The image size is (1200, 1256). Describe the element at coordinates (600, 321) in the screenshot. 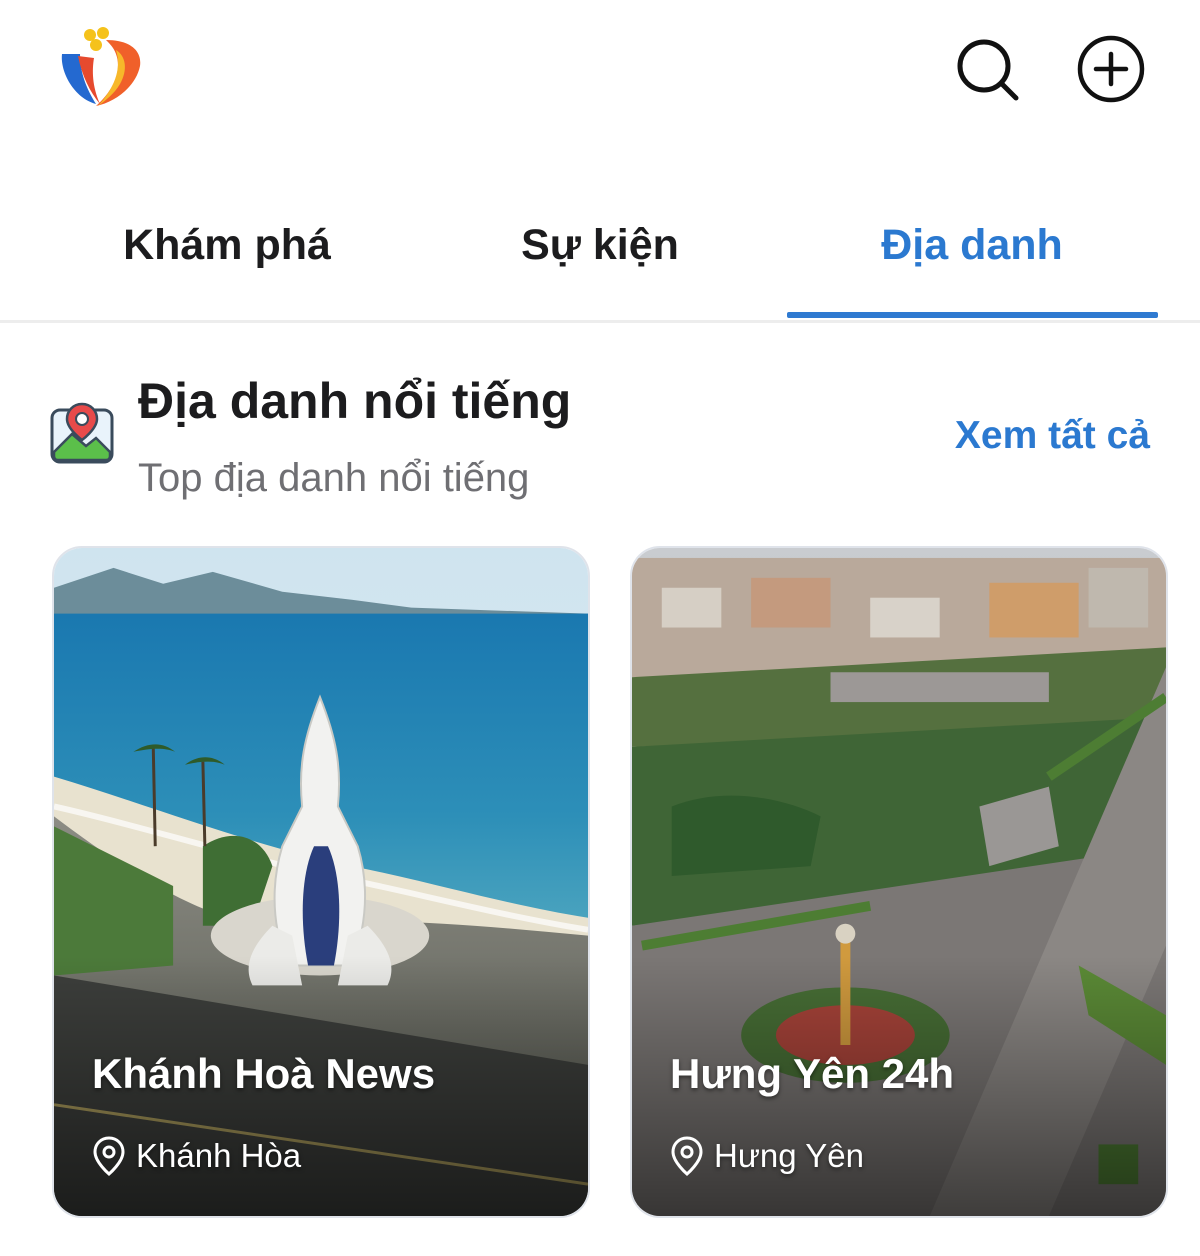

I see `tabs-divider` at that location.